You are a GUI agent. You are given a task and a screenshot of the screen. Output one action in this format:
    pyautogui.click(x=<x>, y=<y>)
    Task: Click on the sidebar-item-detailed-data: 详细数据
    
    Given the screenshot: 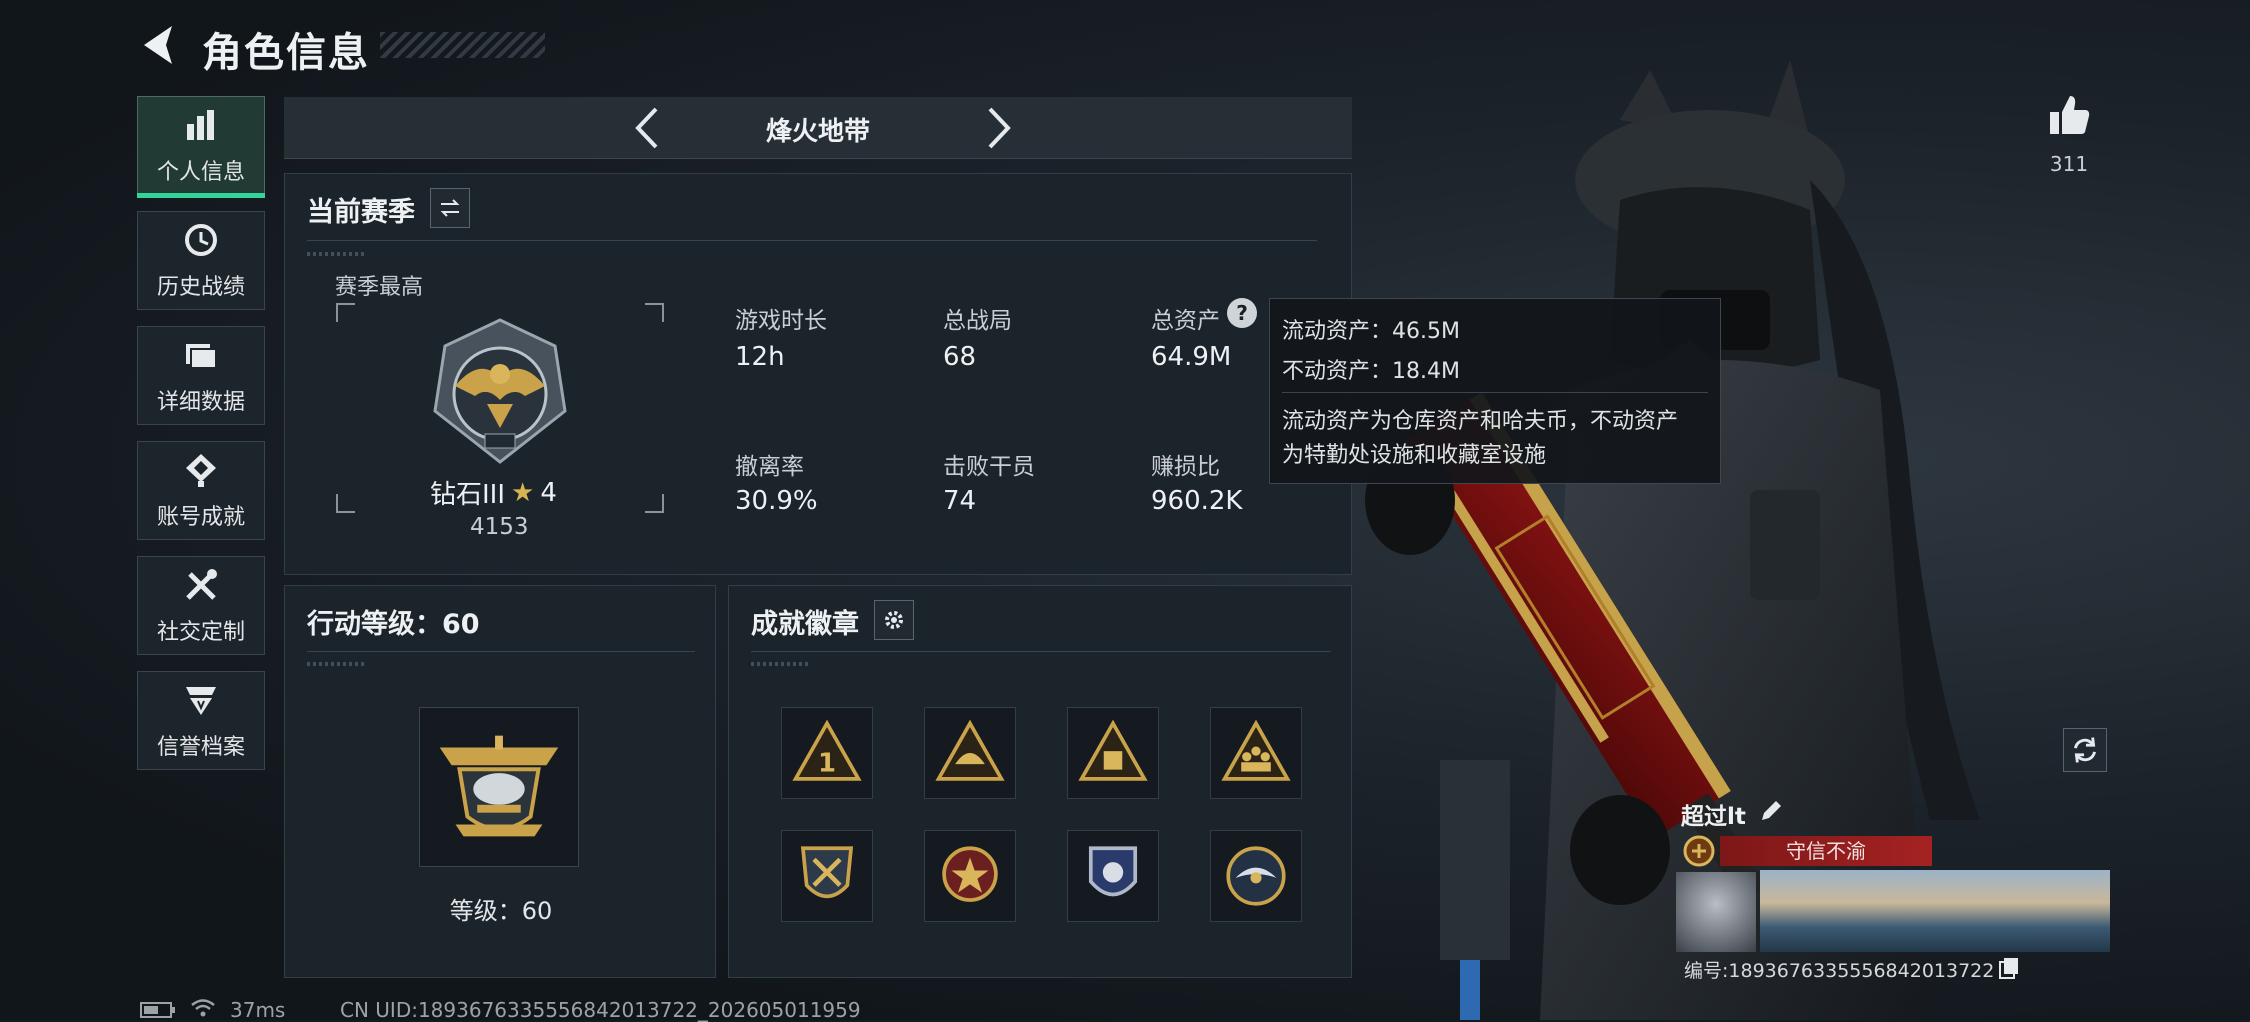 What is the action you would take?
    pyautogui.click(x=201, y=375)
    